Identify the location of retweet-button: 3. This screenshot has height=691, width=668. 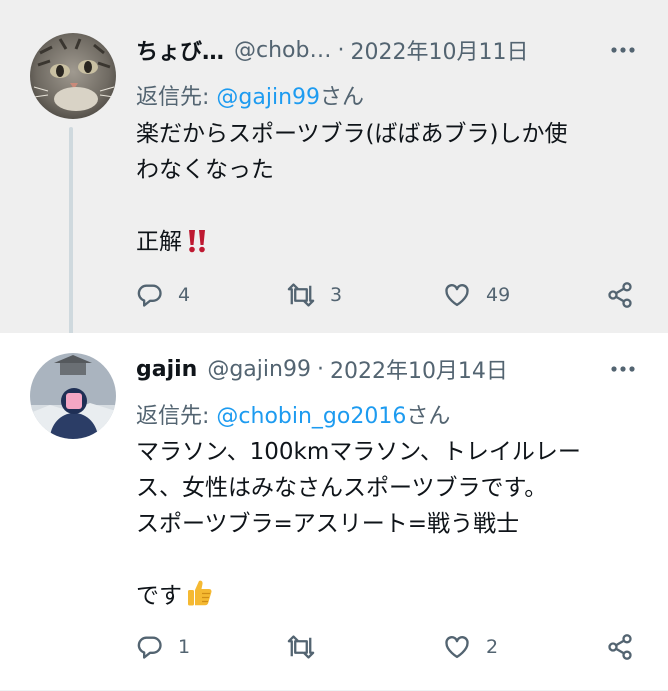
(314, 295).